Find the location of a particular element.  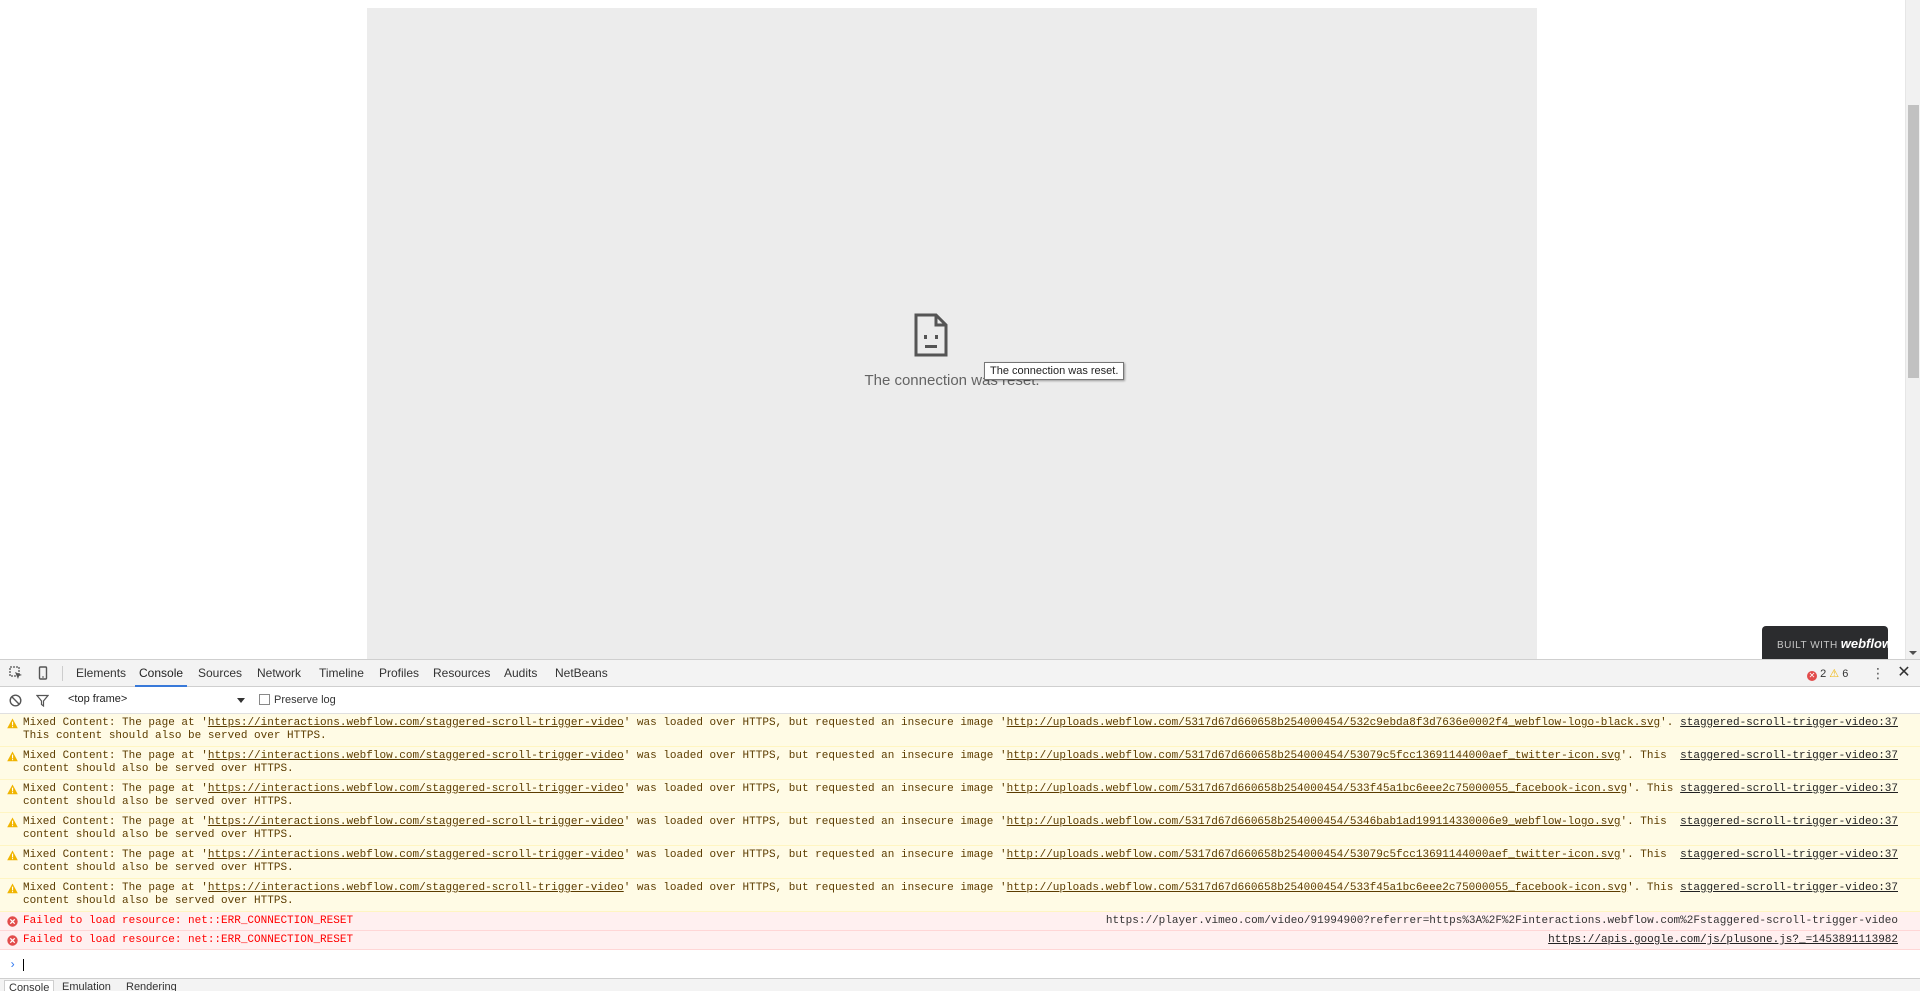

built-with-webflow-badge: BUILT WITH webflow is located at coordinates (1827, 642).